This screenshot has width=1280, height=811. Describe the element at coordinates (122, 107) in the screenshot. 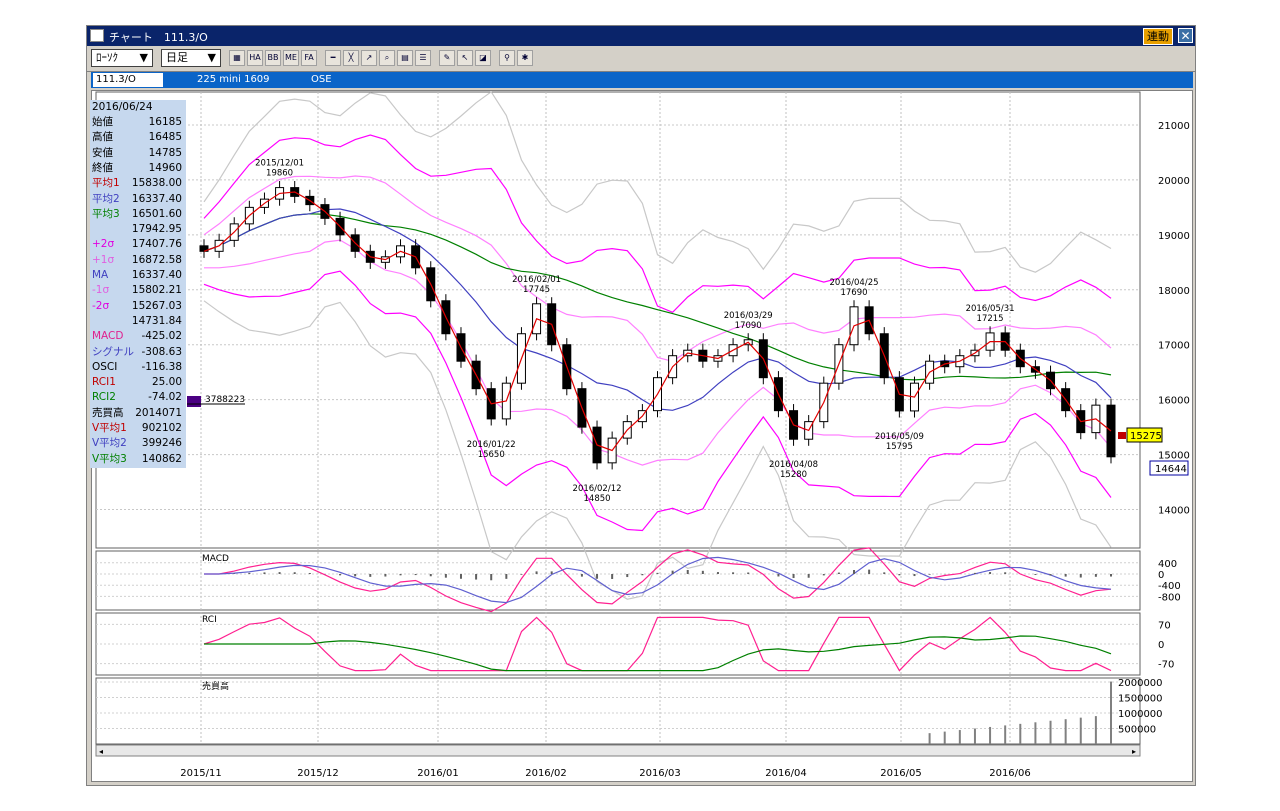

I see `info-date: 2016/06/24` at that location.